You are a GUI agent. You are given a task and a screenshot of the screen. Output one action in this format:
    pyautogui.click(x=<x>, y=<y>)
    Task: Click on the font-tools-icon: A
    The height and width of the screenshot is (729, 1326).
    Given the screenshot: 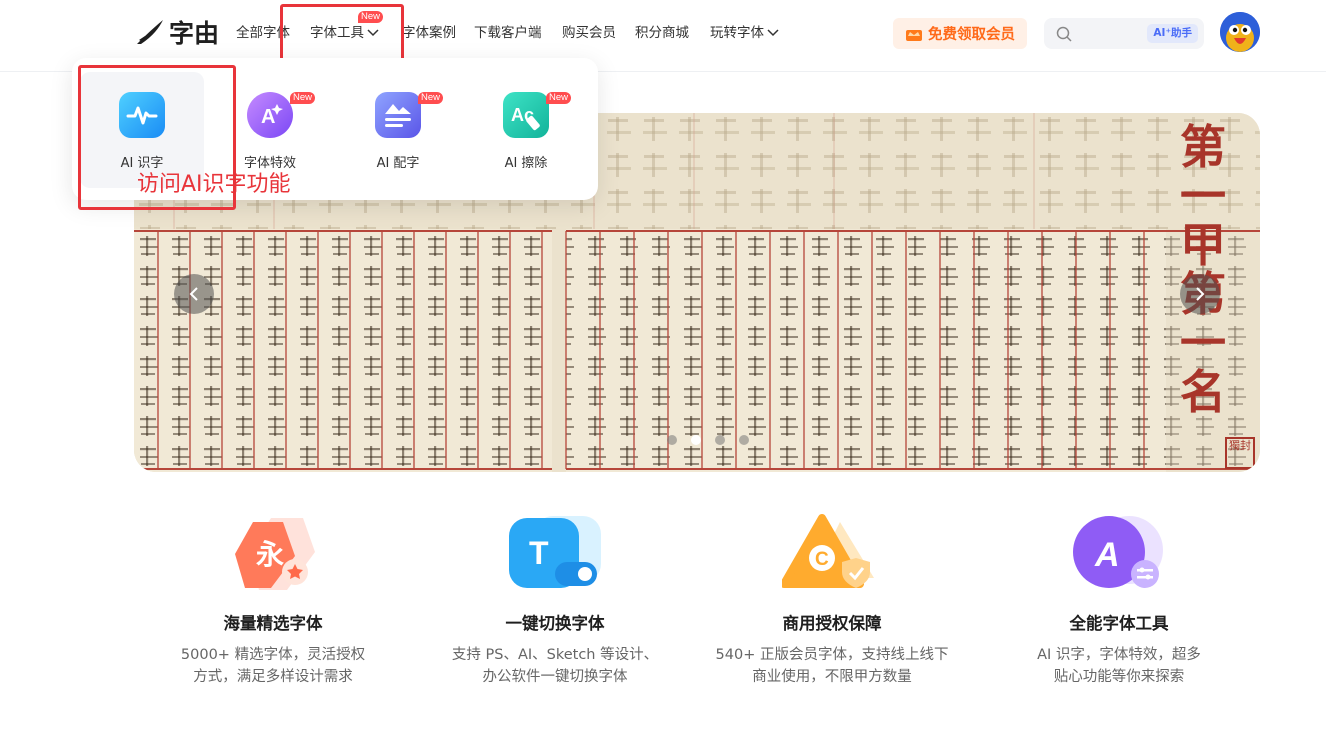 What is the action you would take?
    pyautogui.click(x=1118, y=552)
    